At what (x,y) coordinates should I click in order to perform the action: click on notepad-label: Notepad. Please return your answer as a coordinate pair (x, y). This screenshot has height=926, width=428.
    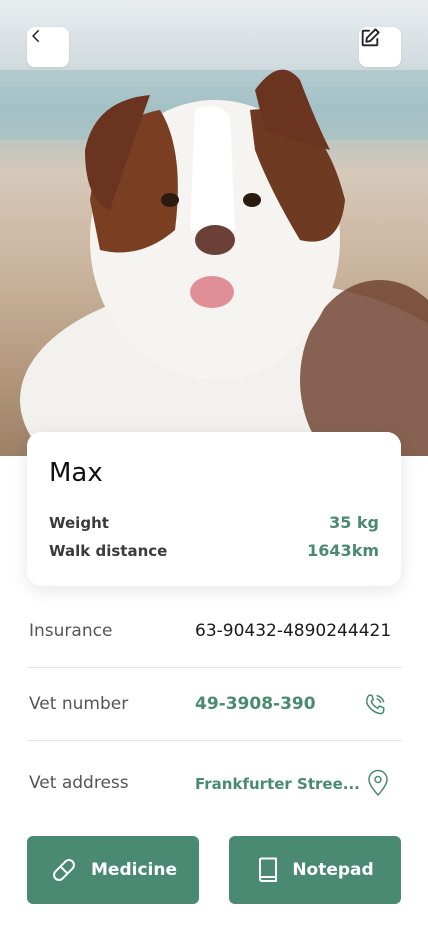
    Looking at the image, I should click on (333, 870).